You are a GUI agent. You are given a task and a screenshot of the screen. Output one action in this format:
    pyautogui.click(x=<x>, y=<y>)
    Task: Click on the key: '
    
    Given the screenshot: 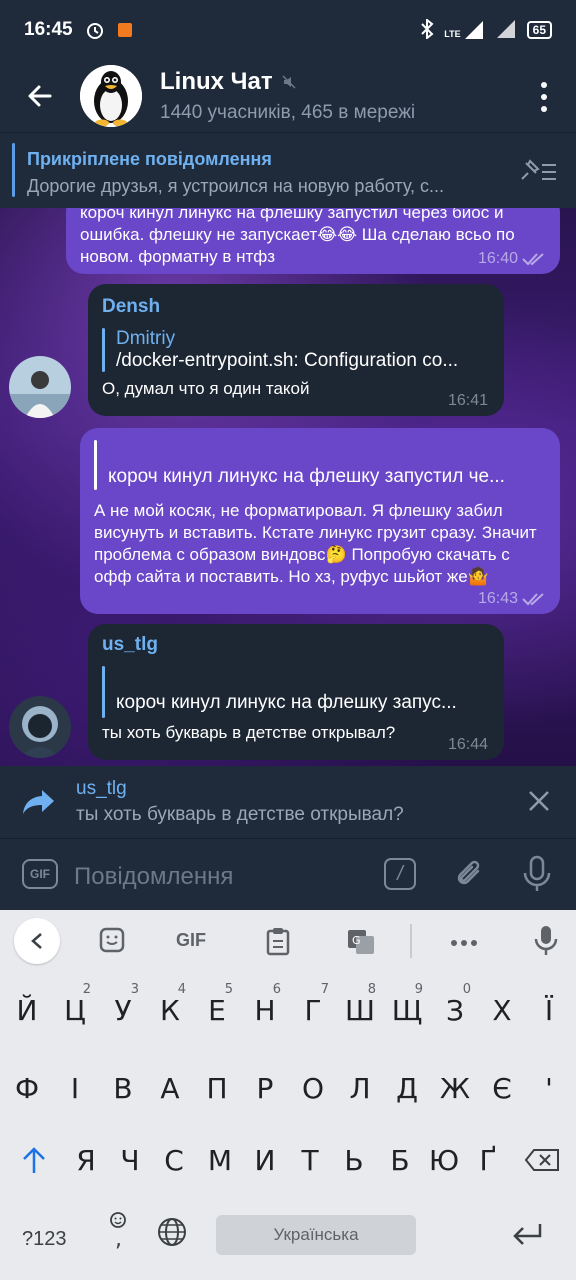 What is the action you would take?
    pyautogui.click(x=549, y=1088)
    